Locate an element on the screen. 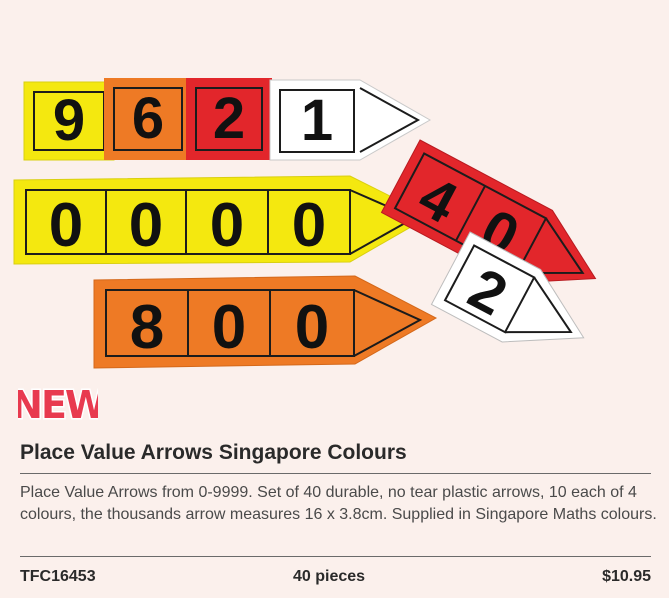 The width and height of the screenshot is (669, 598). digit: 9 is located at coordinates (69, 120).